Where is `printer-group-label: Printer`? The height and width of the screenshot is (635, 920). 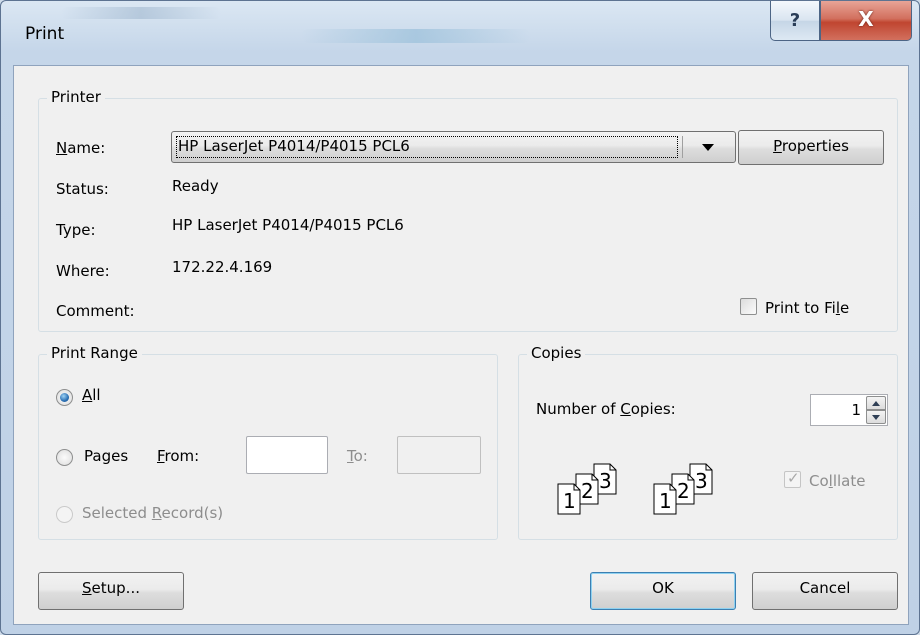
printer-group-label: Printer is located at coordinates (76, 97).